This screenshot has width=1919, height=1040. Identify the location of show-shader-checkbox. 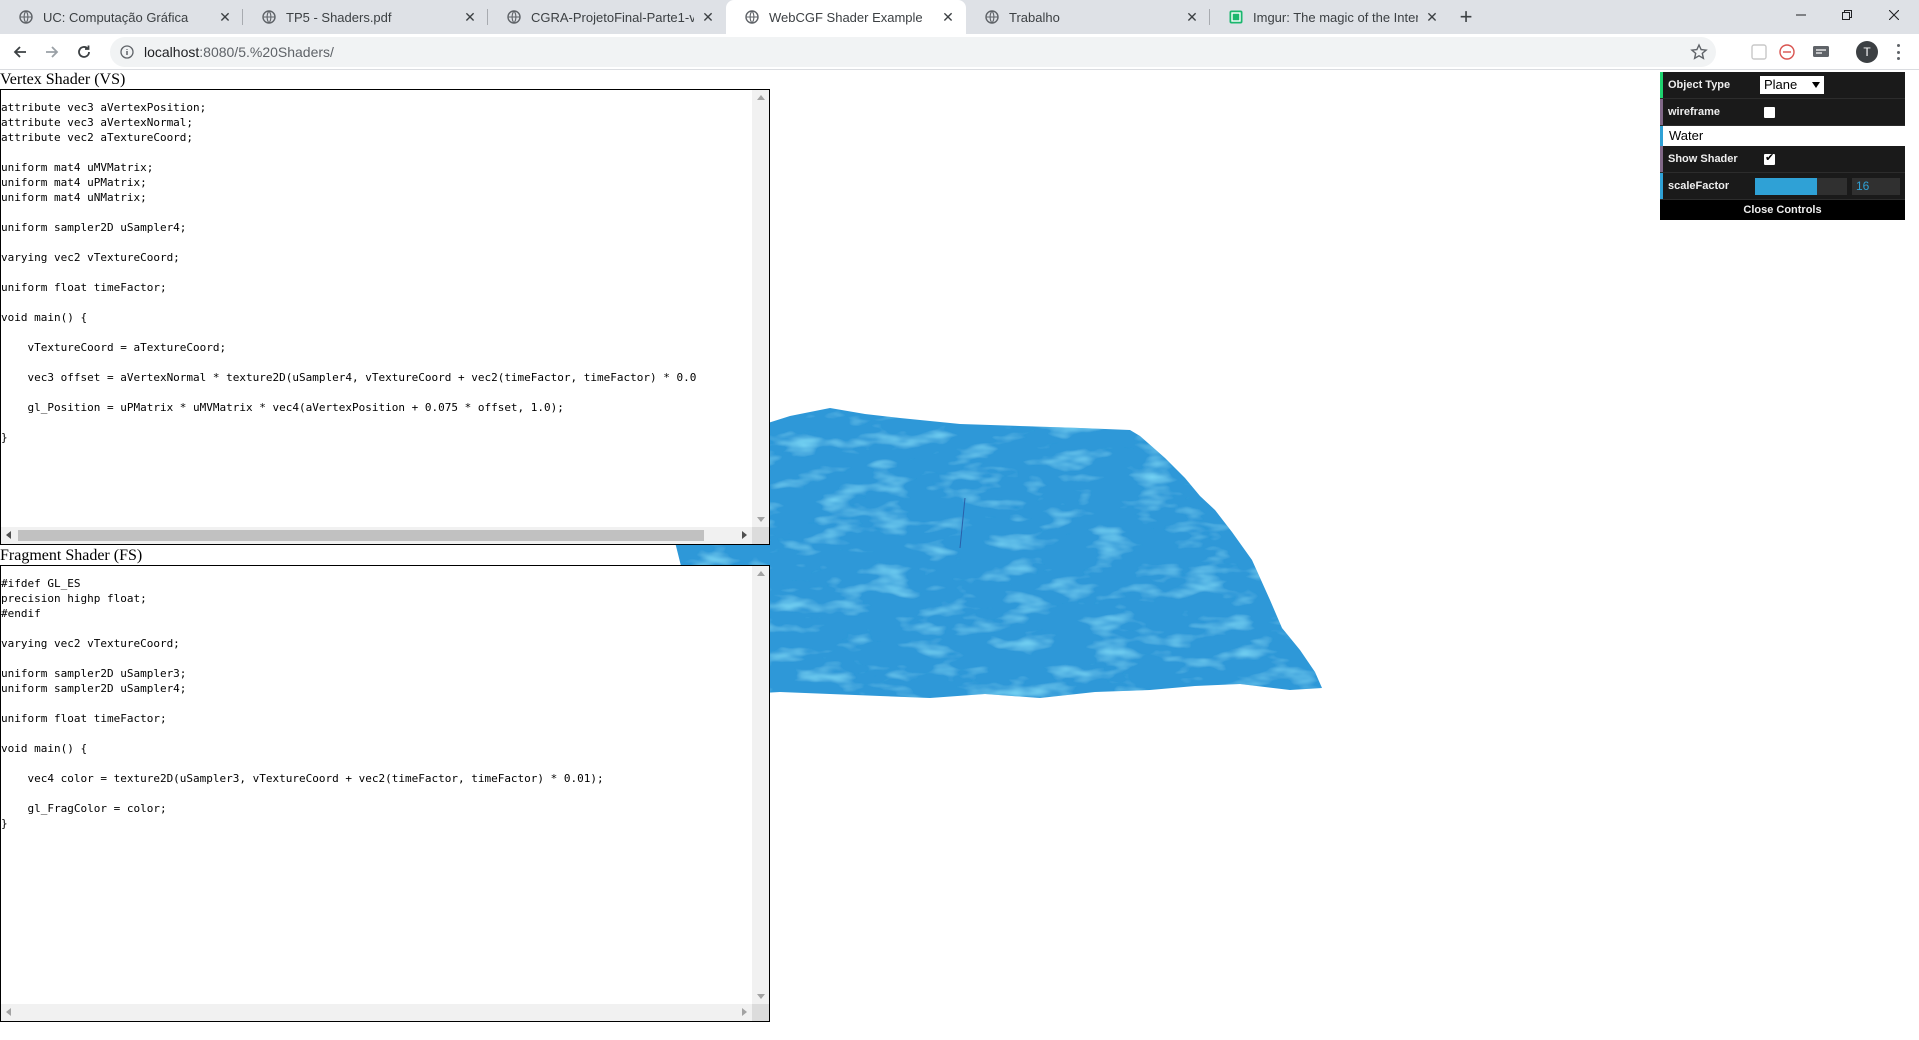
(1769, 158).